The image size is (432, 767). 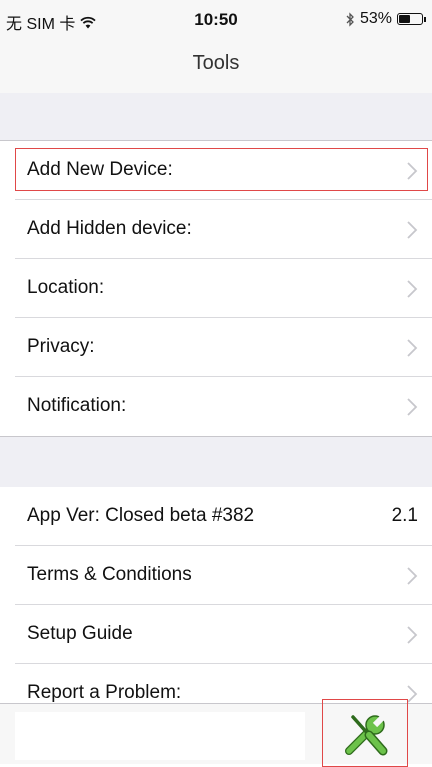 What do you see at coordinates (109, 228) in the screenshot?
I see `row-label: Add Hidden device:` at bounding box center [109, 228].